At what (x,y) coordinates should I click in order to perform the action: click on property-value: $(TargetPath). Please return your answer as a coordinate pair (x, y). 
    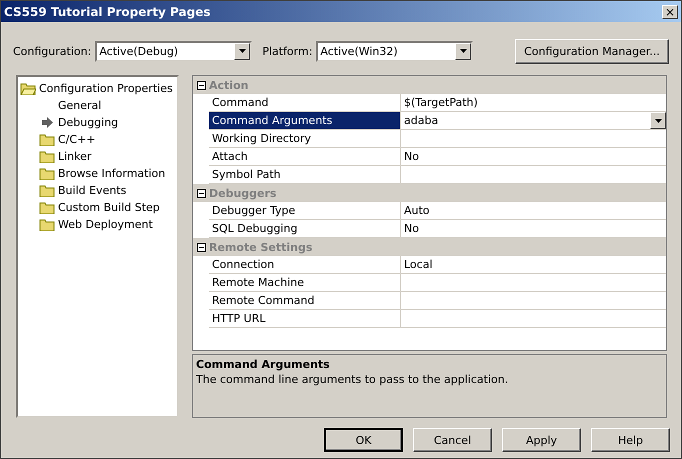
    Looking at the image, I should click on (533, 102).